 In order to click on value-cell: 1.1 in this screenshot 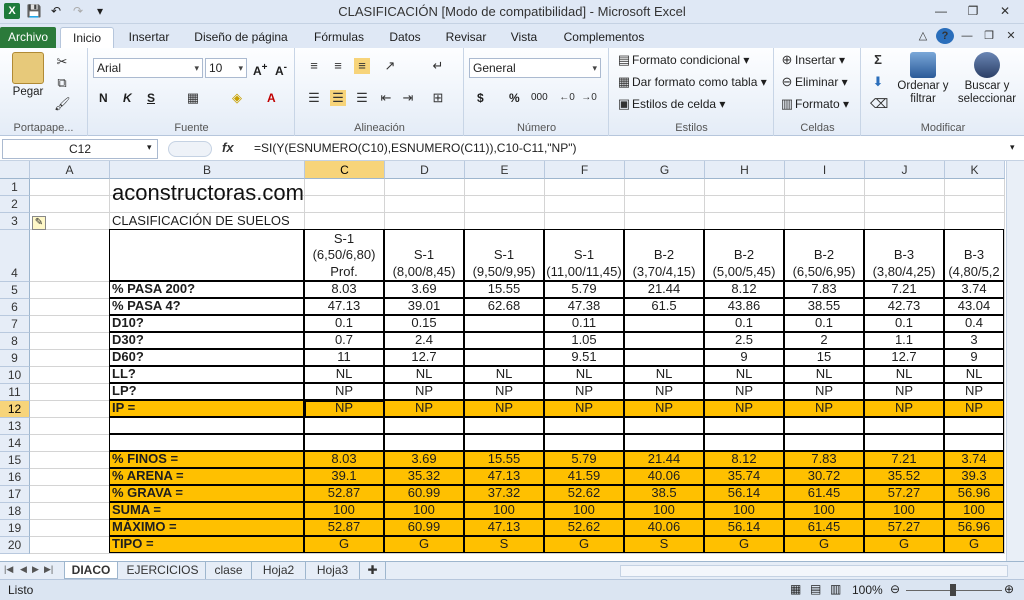, I will do `click(904, 340)`.